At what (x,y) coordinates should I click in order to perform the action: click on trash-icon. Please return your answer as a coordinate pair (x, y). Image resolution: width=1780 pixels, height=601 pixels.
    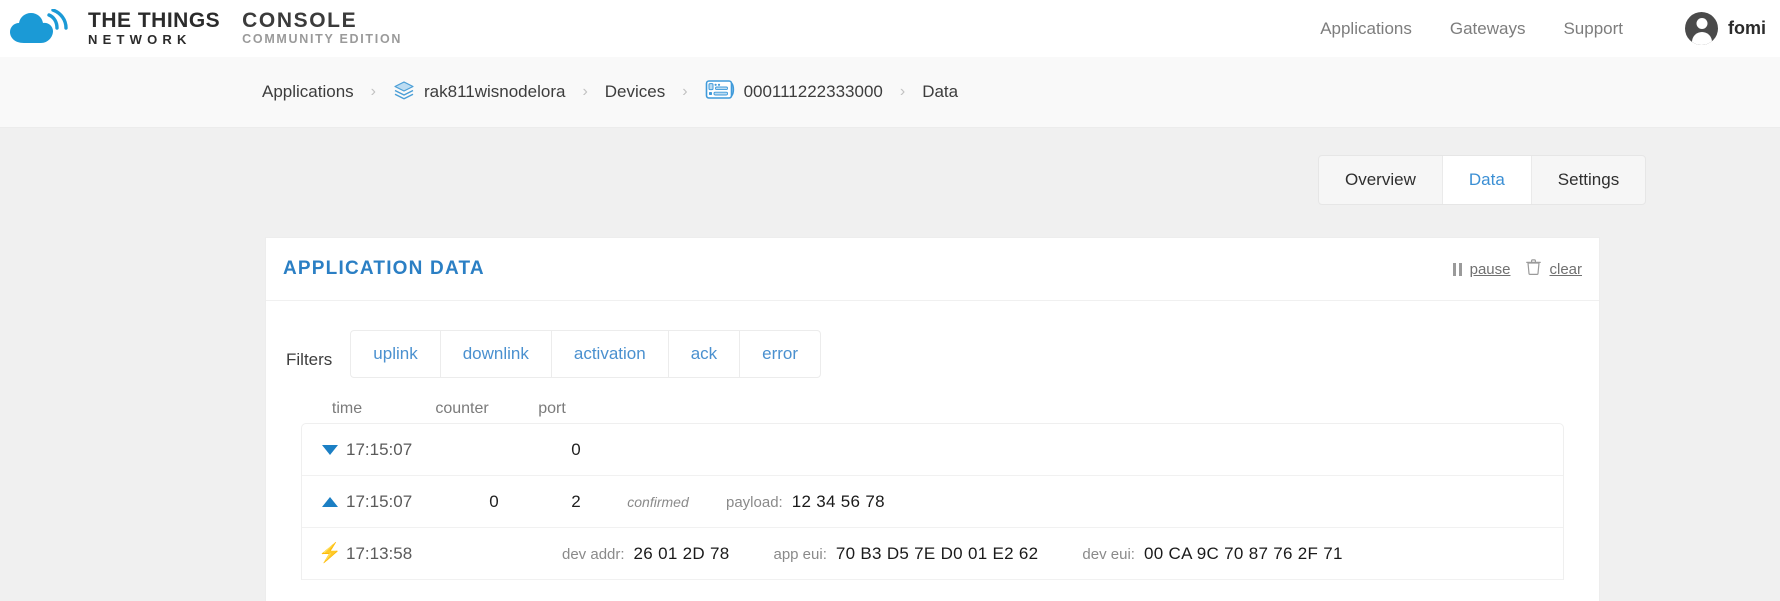
    Looking at the image, I should click on (1534, 269).